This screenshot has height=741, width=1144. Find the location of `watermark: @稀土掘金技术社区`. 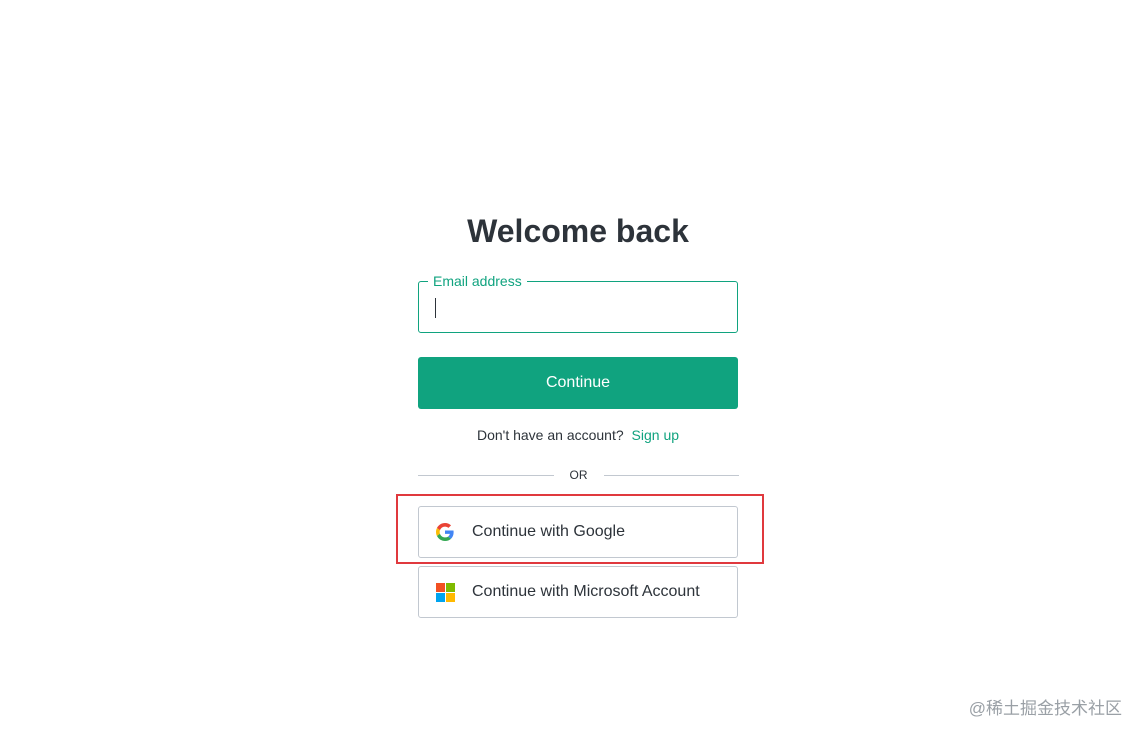

watermark: @稀土掘金技术社区 is located at coordinates (1045, 708).